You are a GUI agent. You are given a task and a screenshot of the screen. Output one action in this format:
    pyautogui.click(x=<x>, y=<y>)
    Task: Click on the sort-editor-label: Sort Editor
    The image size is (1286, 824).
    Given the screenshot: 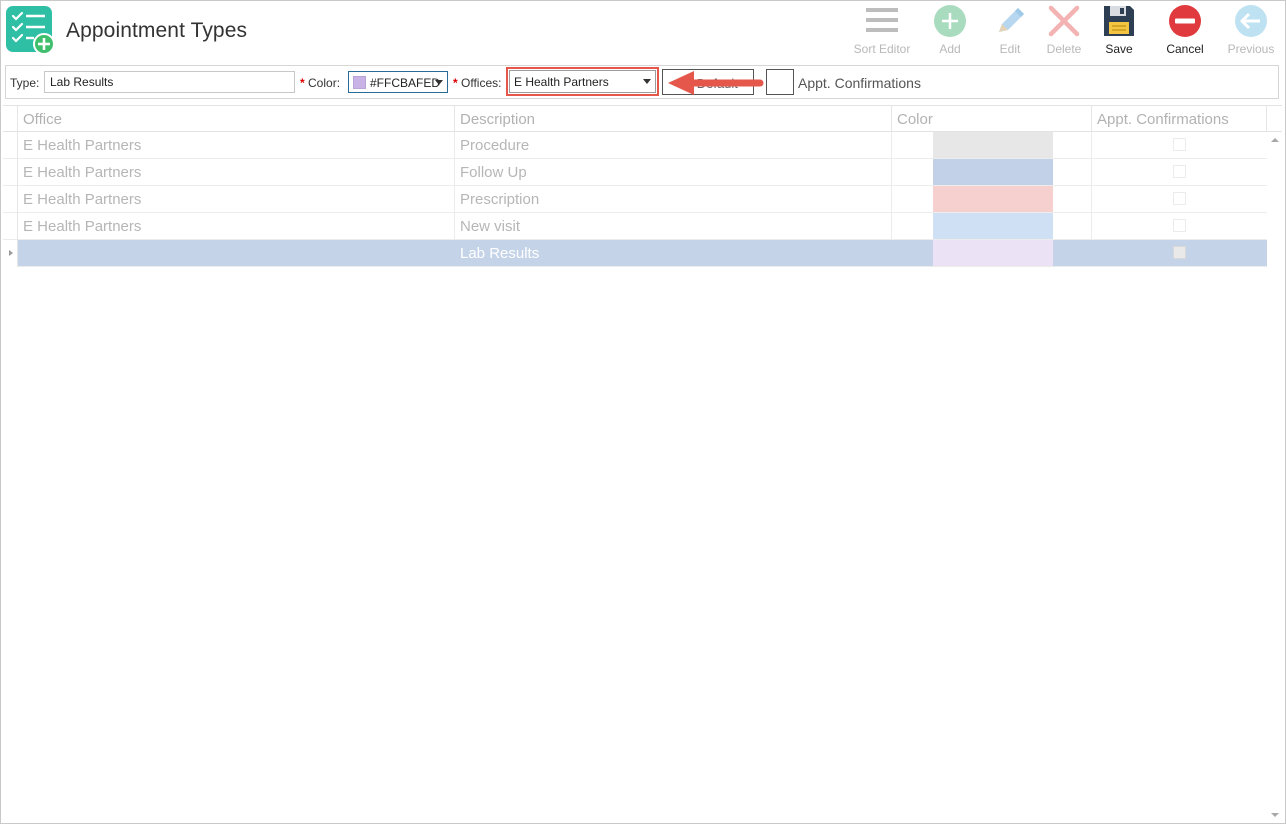 What is the action you would take?
    pyautogui.click(x=882, y=49)
    